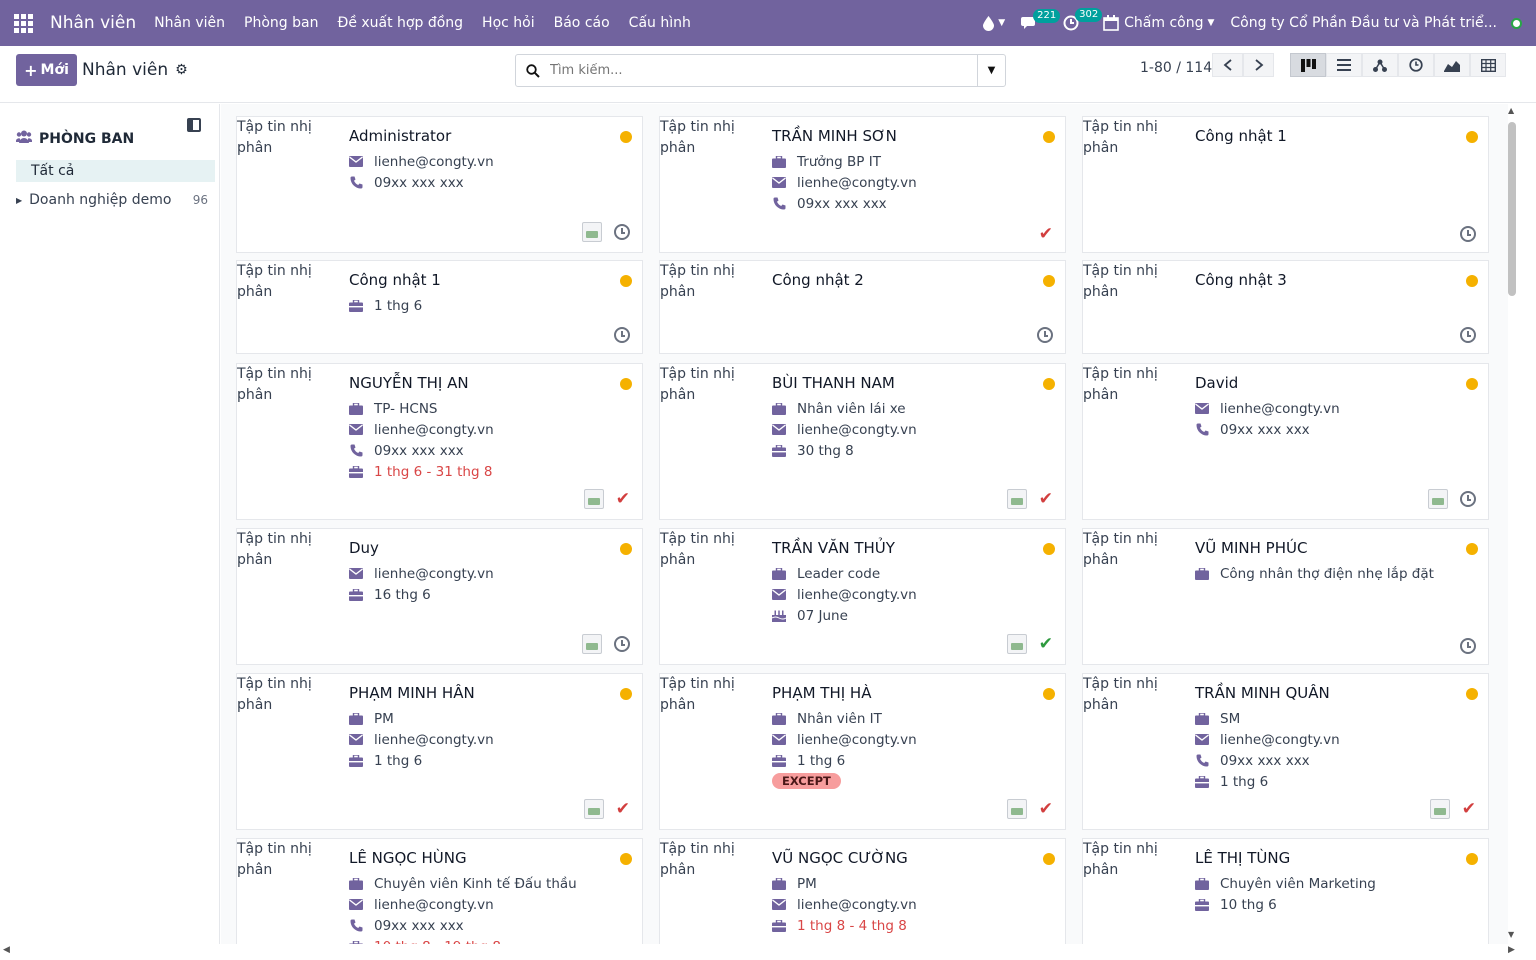 The width and height of the screenshot is (1536, 960). What do you see at coordinates (1176, 68) in the screenshot?
I see `pager-value: 1-80 / 114` at bounding box center [1176, 68].